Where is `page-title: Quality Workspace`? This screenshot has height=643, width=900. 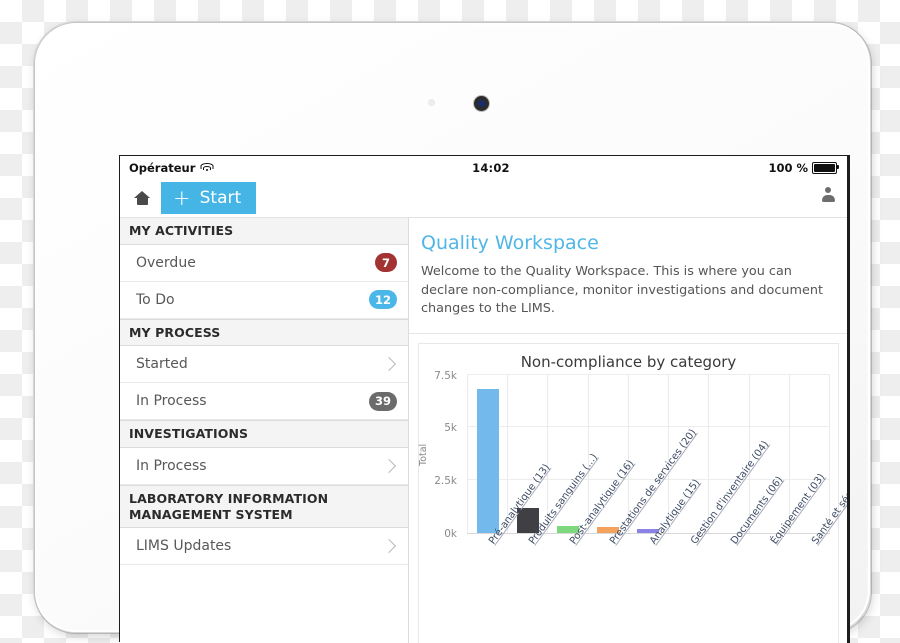
page-title: Quality Workspace is located at coordinates (510, 243).